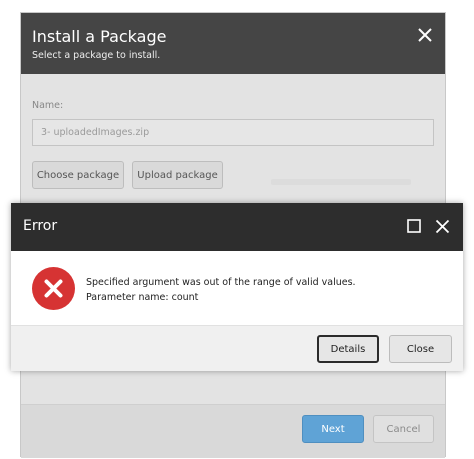 The height and width of the screenshot is (459, 474). I want to click on error-icon, so click(53, 288).